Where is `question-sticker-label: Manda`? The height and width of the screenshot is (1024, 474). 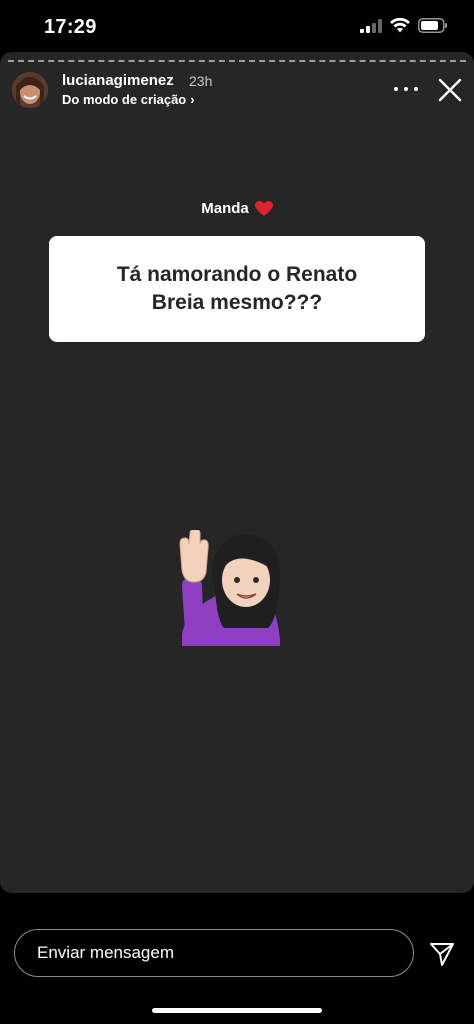 question-sticker-label: Manda is located at coordinates (237, 208).